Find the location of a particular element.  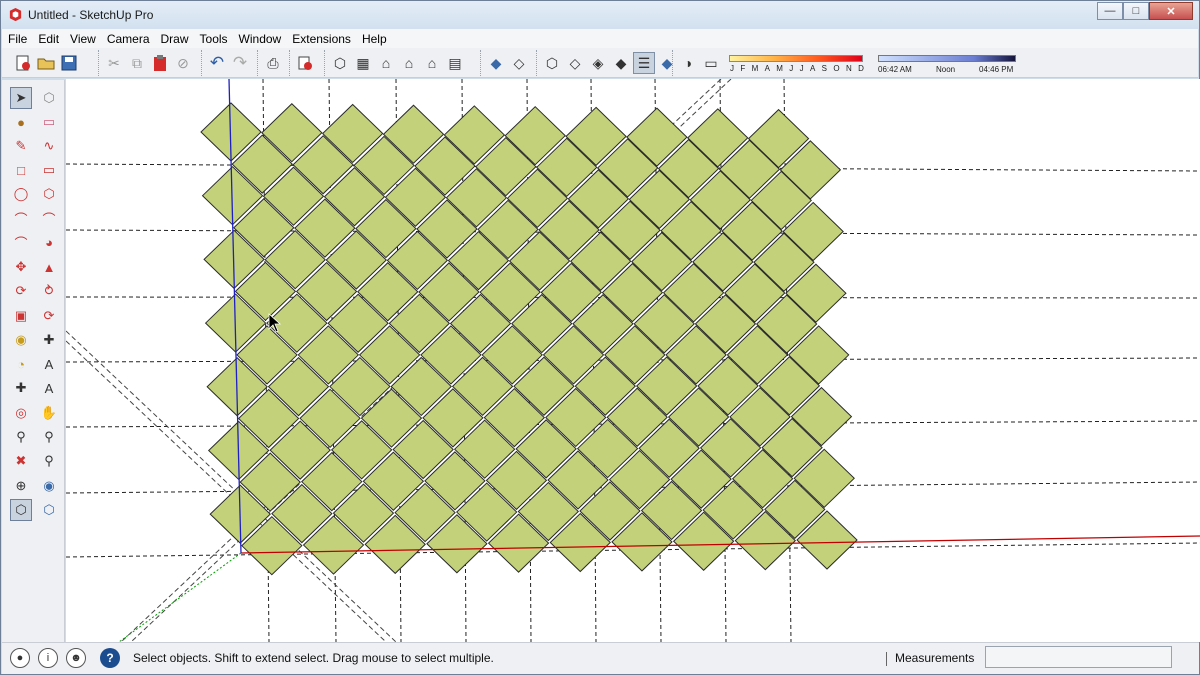

scale-icon: ▣ is located at coordinates (21, 316).